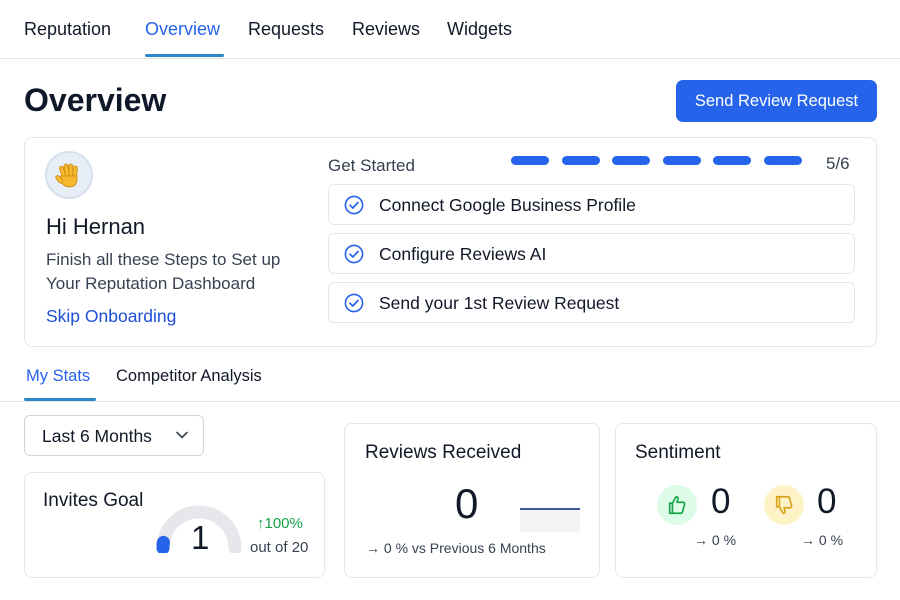  What do you see at coordinates (721, 501) in the screenshot?
I see `positive-sentiment-value: 0` at bounding box center [721, 501].